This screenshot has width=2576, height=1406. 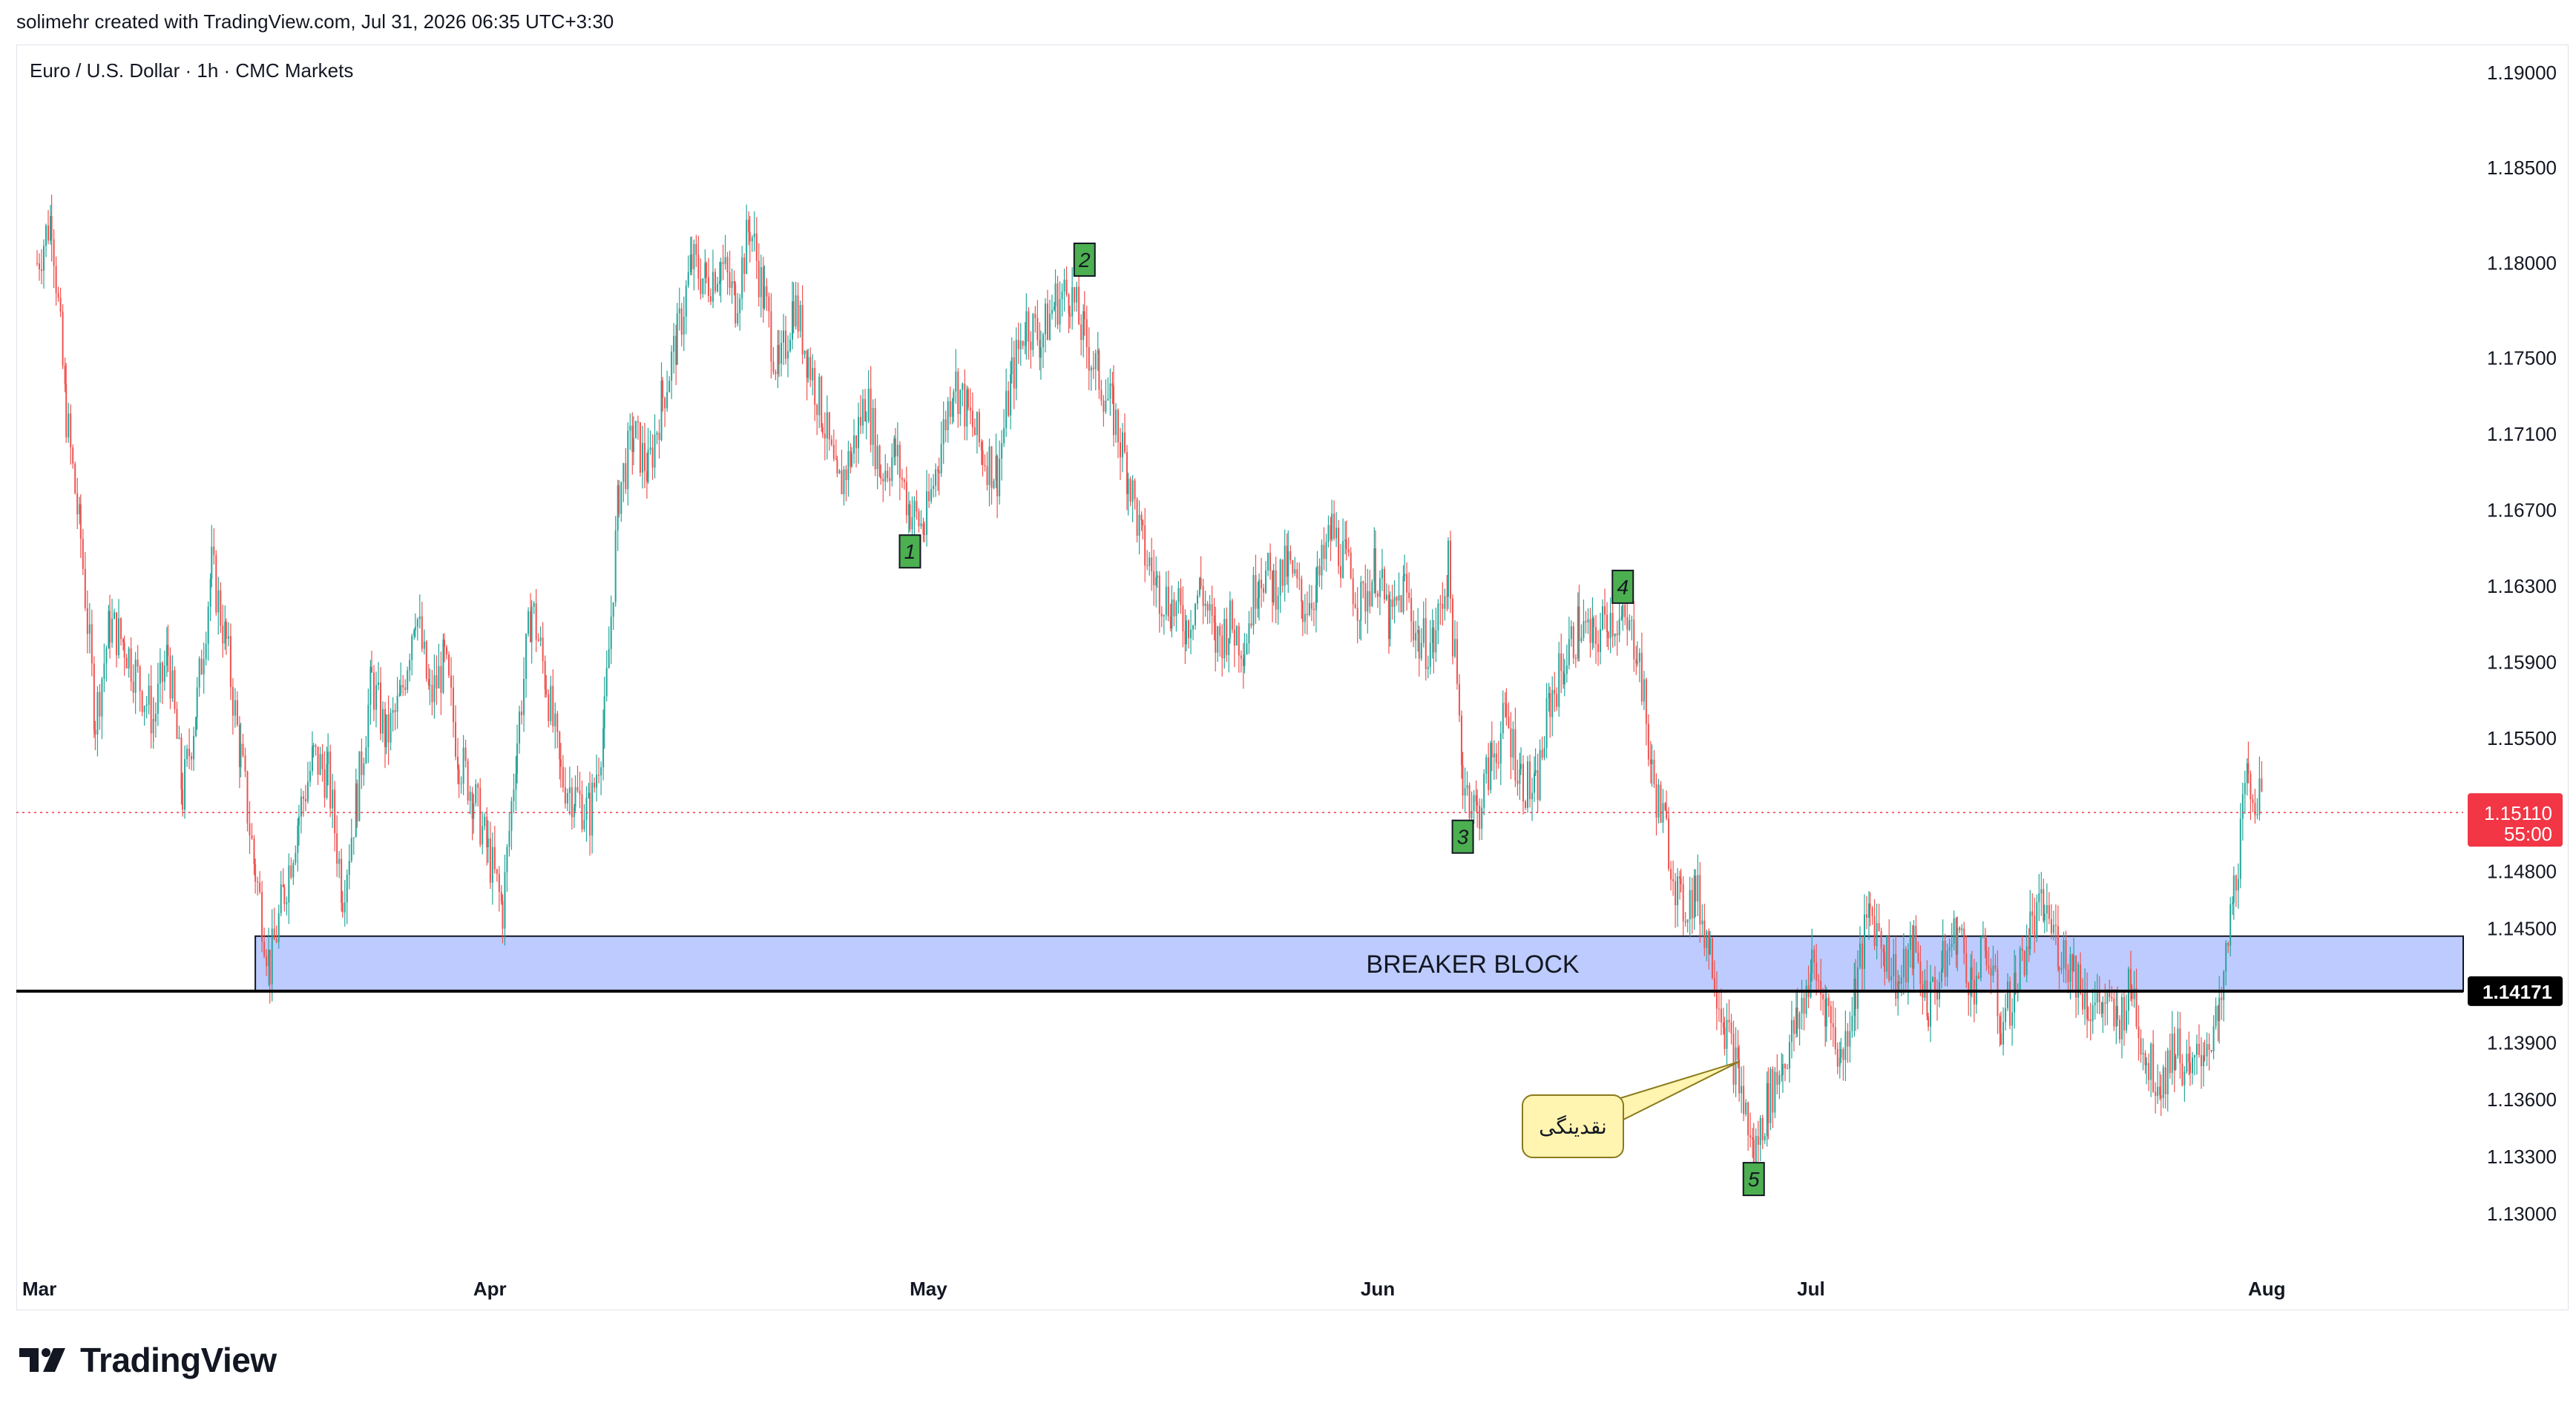 What do you see at coordinates (2522, 1042) in the screenshot?
I see `price-tick-label: 1.13900` at bounding box center [2522, 1042].